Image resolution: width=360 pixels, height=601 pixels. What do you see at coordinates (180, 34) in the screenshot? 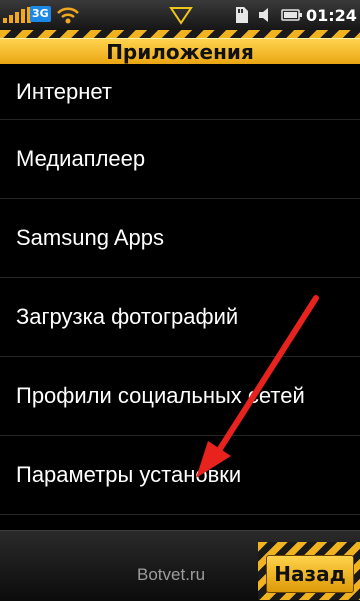
I see `header-hazard-stripe` at bounding box center [180, 34].